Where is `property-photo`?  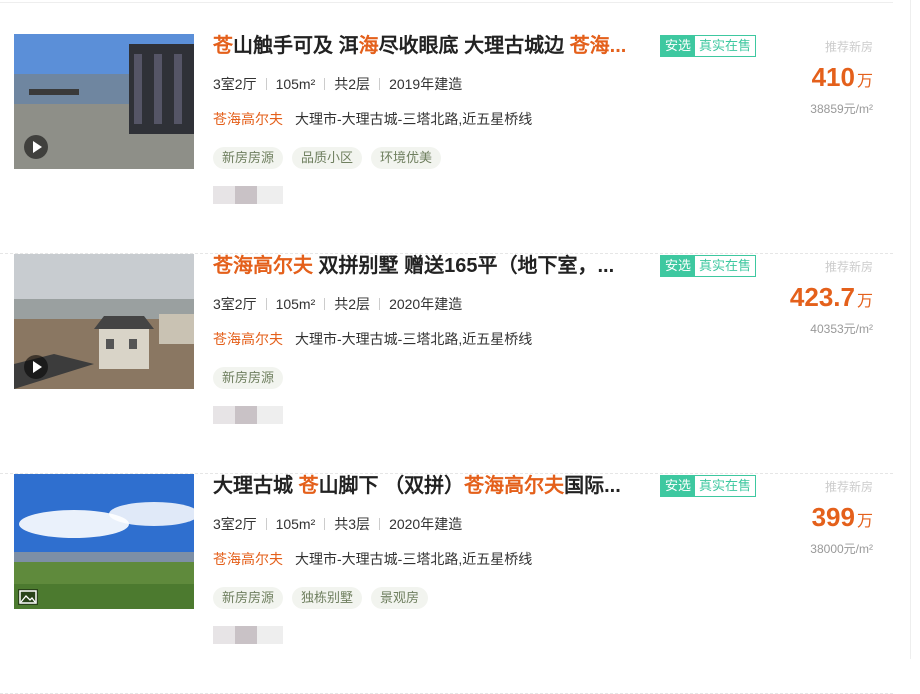 property-photo is located at coordinates (104, 541).